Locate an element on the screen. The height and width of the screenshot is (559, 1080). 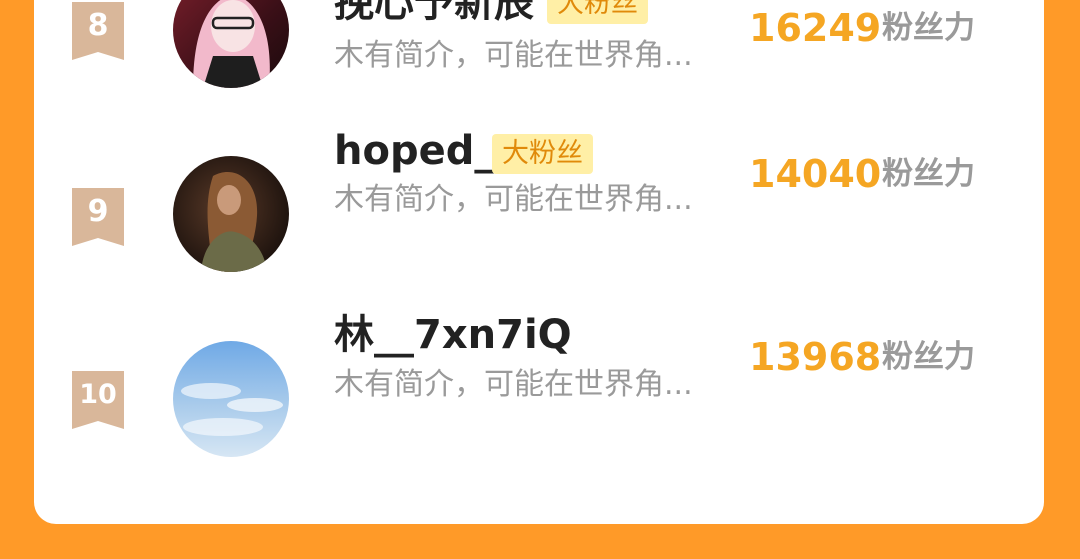
fan-score: 13968 is located at coordinates (815, 357).